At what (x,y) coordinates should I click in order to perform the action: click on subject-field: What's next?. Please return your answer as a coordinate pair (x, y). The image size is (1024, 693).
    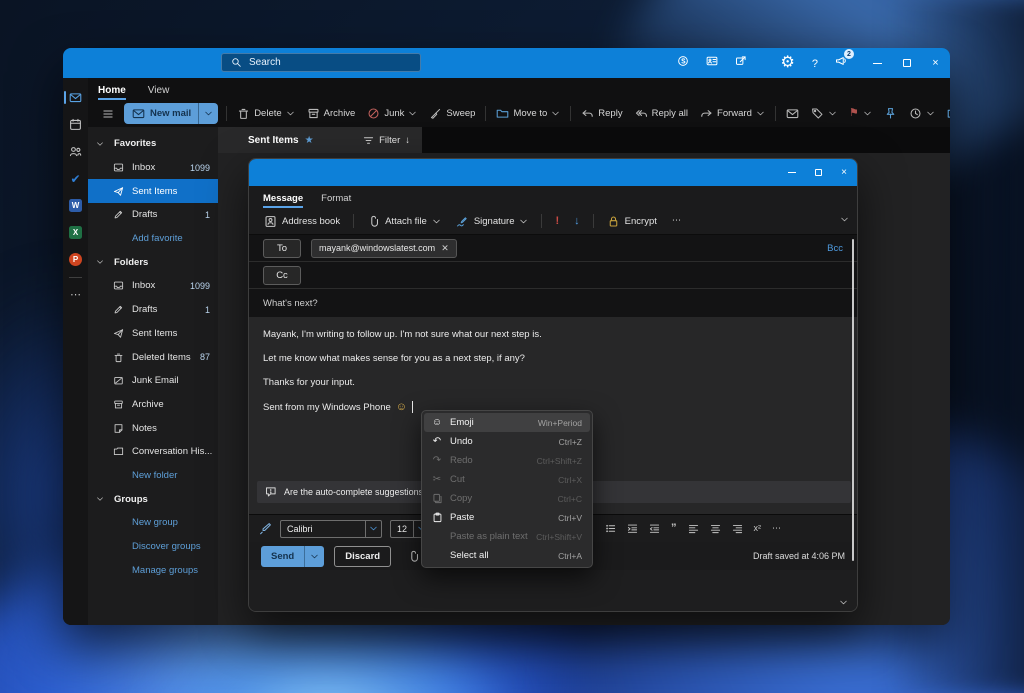
    Looking at the image, I should click on (553, 303).